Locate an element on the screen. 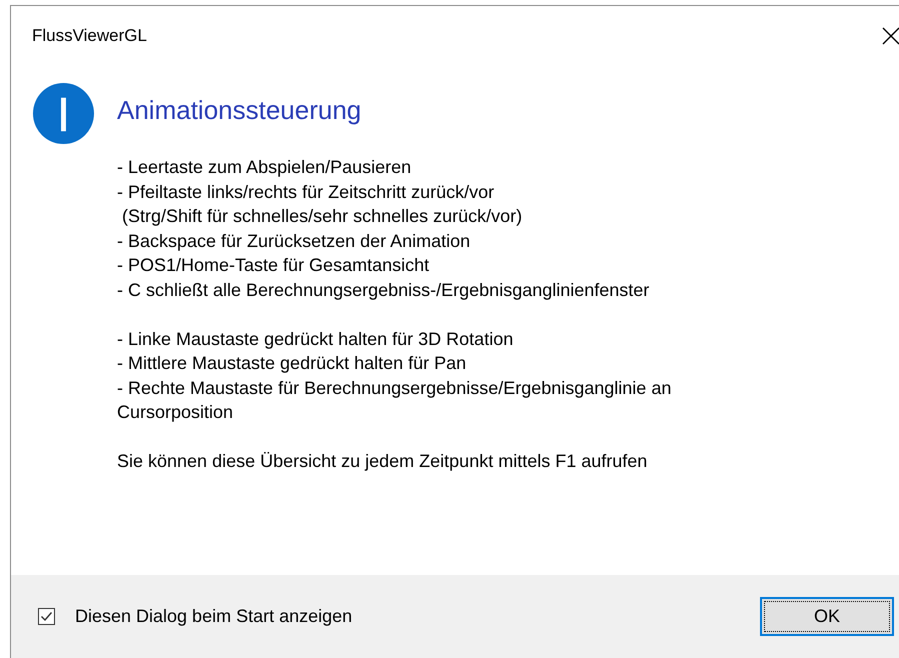 This screenshot has width=899, height=658. window-title: FlussViewerGL is located at coordinates (89, 36).